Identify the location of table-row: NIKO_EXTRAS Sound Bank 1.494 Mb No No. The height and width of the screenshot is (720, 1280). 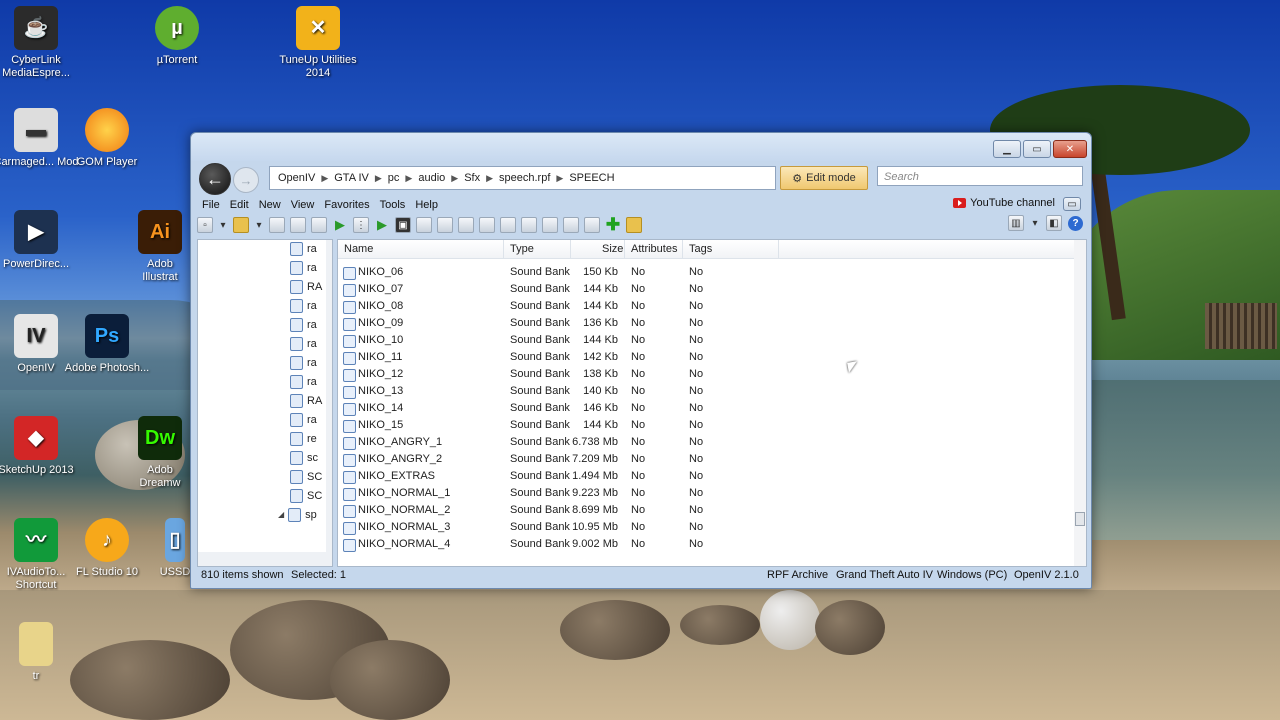
(706, 476).